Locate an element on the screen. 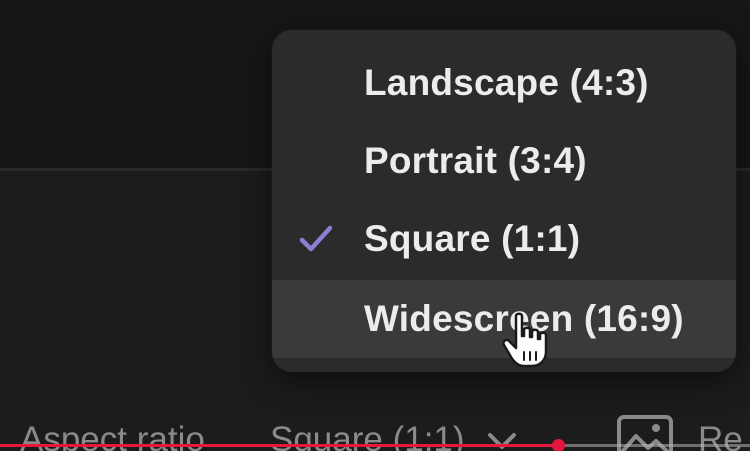  menu-item-label: Landscape (4:3) is located at coordinates (506, 82).